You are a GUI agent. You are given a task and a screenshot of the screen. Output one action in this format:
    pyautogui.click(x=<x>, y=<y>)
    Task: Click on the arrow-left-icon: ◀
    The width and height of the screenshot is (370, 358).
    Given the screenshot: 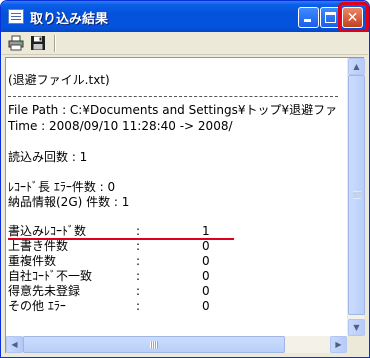 What is the action you would take?
    pyautogui.click(x=14, y=344)
    